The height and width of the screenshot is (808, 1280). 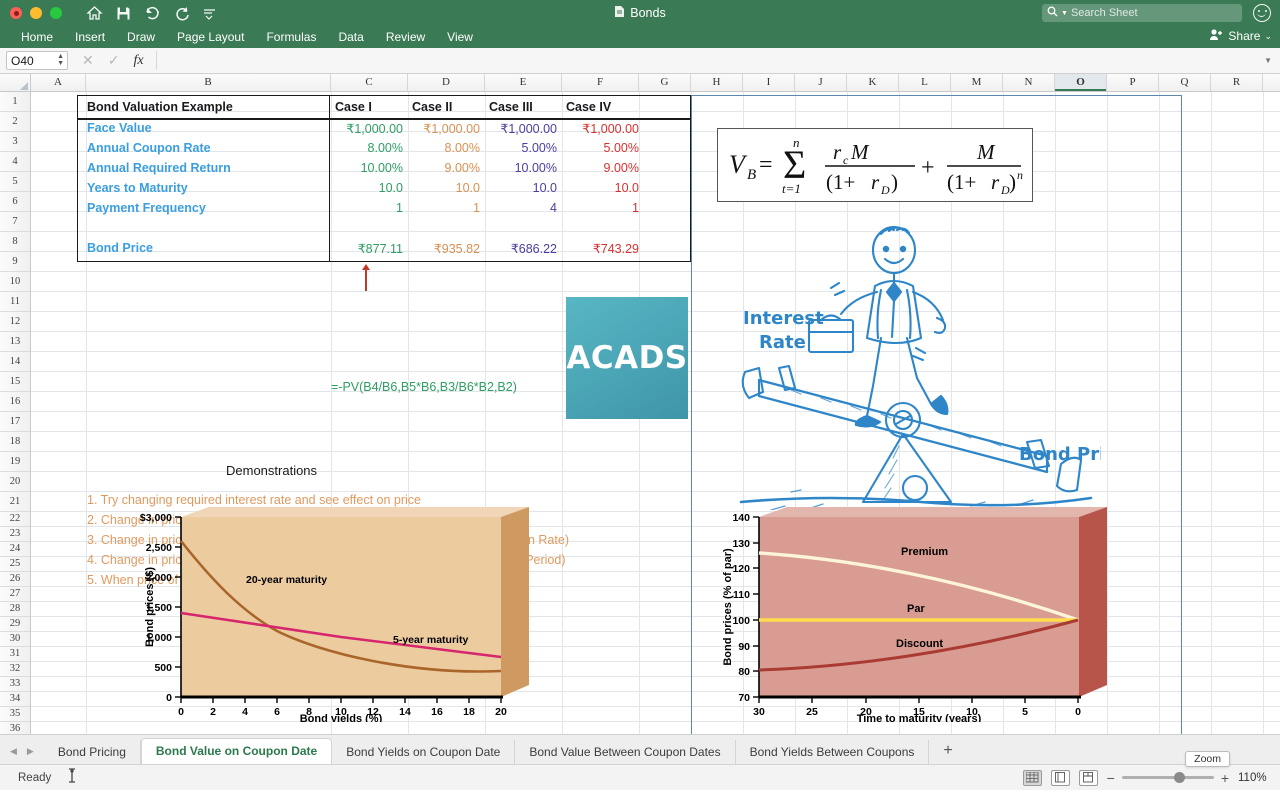 I want to click on row-header-36: 36, so click(x=15, y=728).